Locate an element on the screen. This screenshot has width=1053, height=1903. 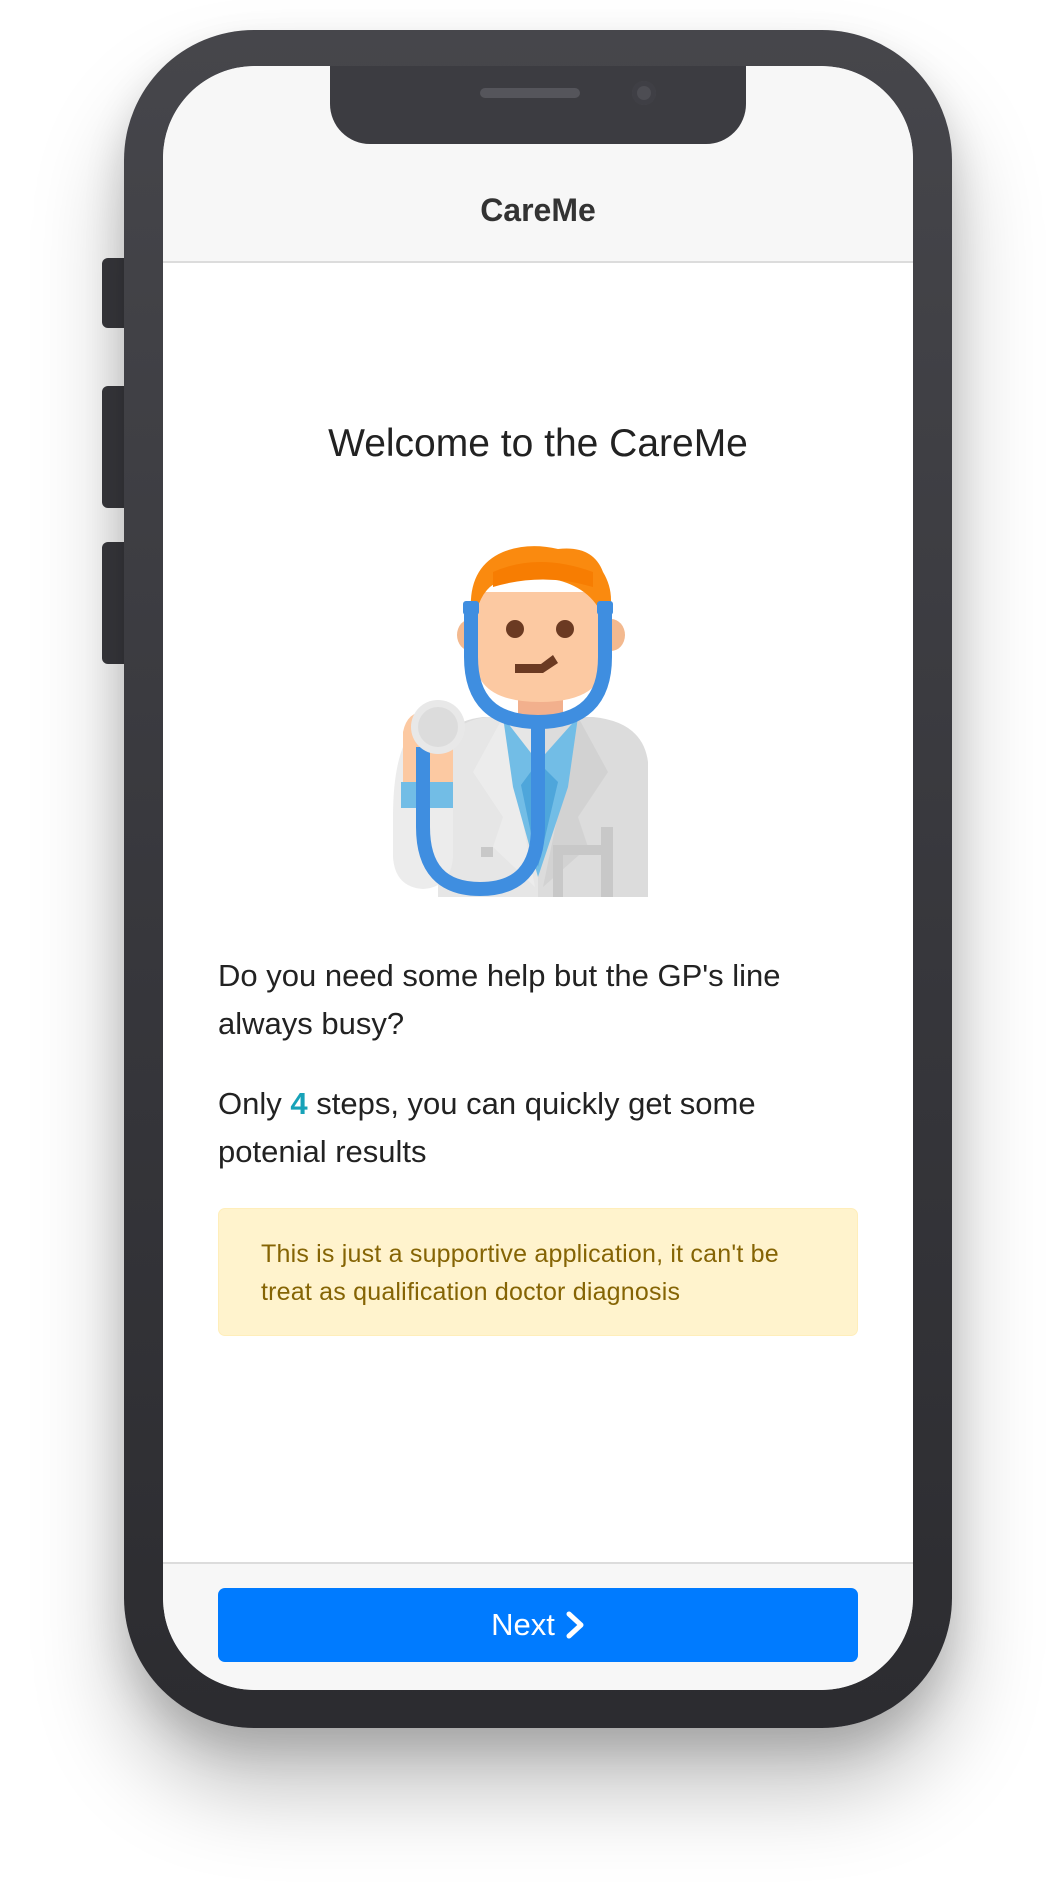
app-title: CareMe is located at coordinates (538, 210).